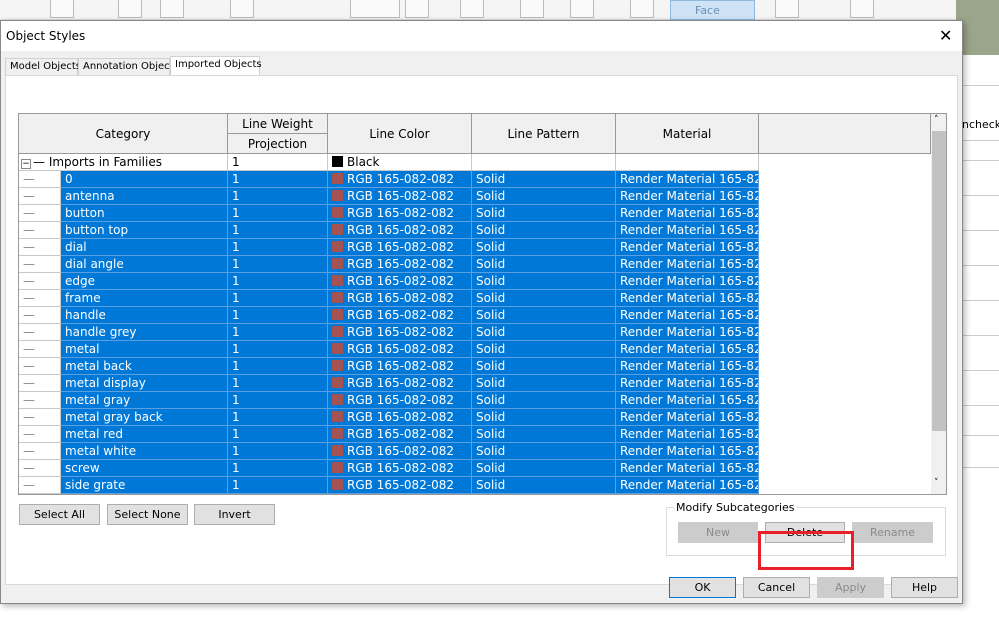  What do you see at coordinates (147, 514) in the screenshot?
I see `select-none-button: Select None` at bounding box center [147, 514].